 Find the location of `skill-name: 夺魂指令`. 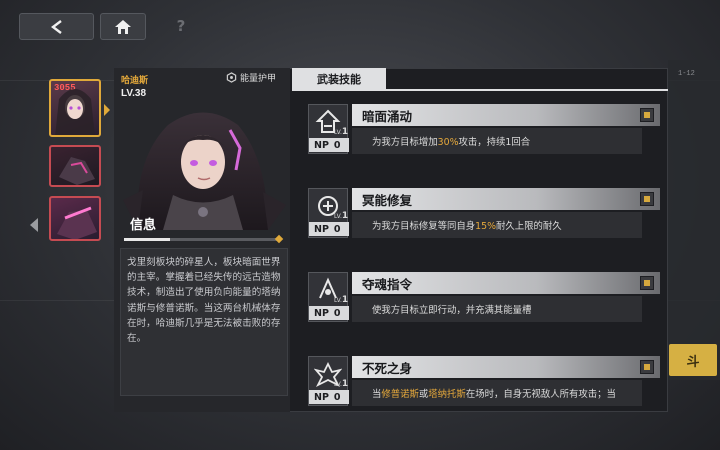

skill-name: 夺魂指令 is located at coordinates (387, 284).